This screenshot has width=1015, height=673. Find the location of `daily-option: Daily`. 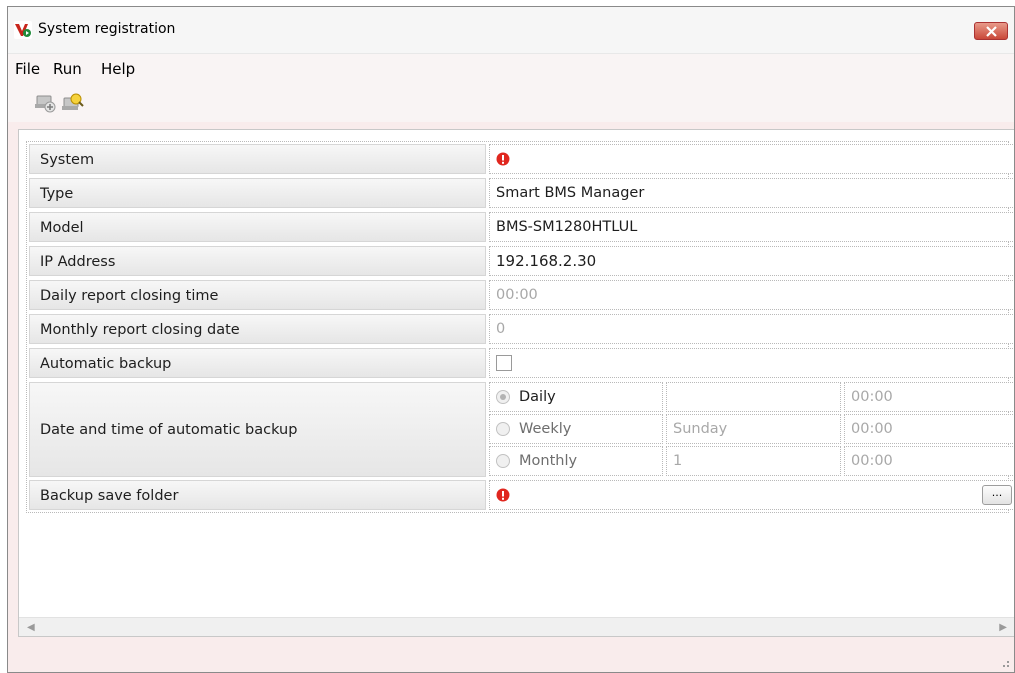

daily-option: Daily is located at coordinates (576, 397).